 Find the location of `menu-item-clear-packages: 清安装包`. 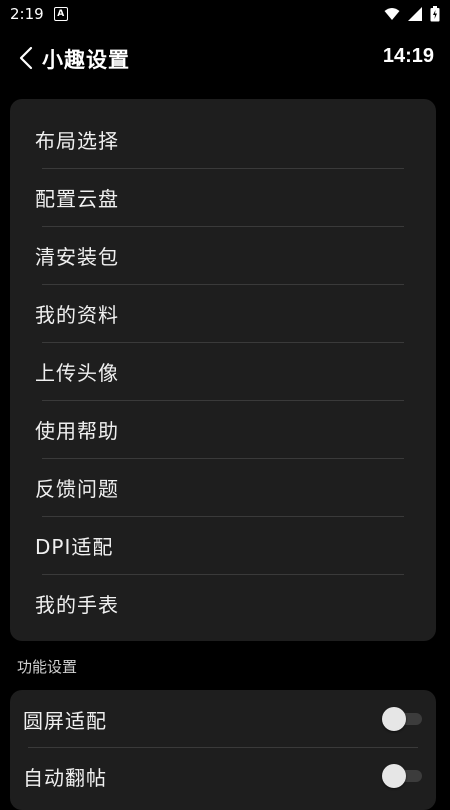

menu-item-clear-packages: 清安装包 is located at coordinates (223, 255).